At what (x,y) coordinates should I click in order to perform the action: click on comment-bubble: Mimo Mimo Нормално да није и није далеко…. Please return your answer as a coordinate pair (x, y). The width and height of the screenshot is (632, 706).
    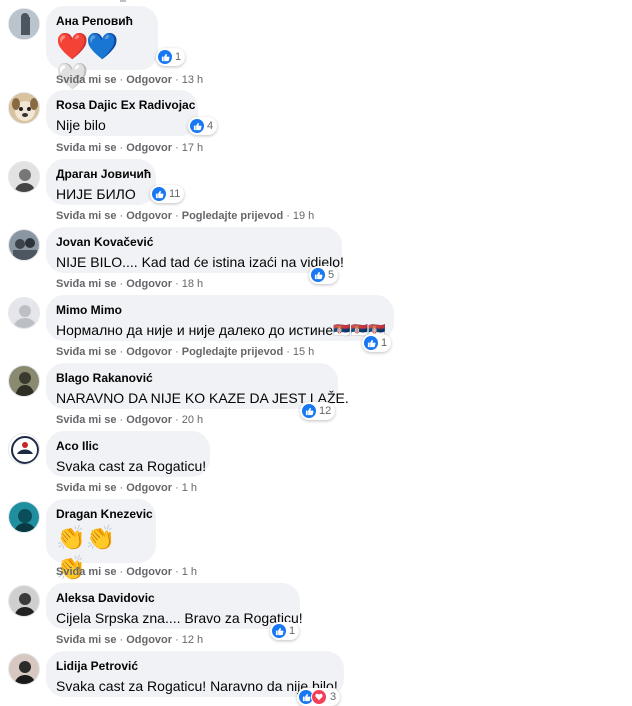
    Looking at the image, I should click on (220, 318).